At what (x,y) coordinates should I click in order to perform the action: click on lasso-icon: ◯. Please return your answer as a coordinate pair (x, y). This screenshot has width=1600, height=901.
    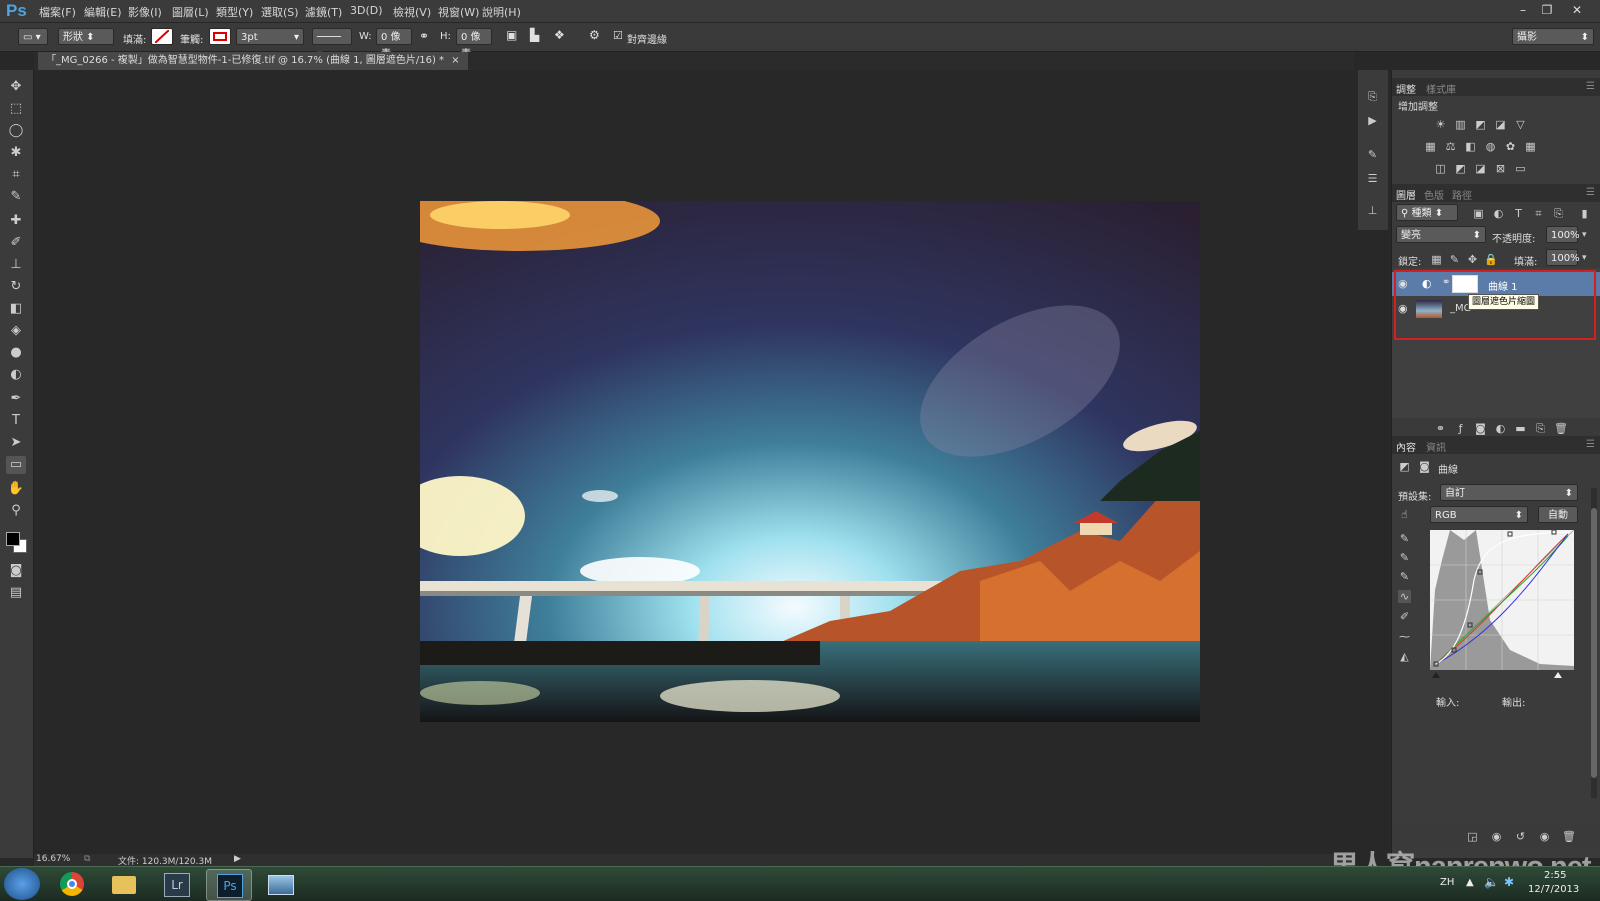
    Looking at the image, I should click on (16, 131).